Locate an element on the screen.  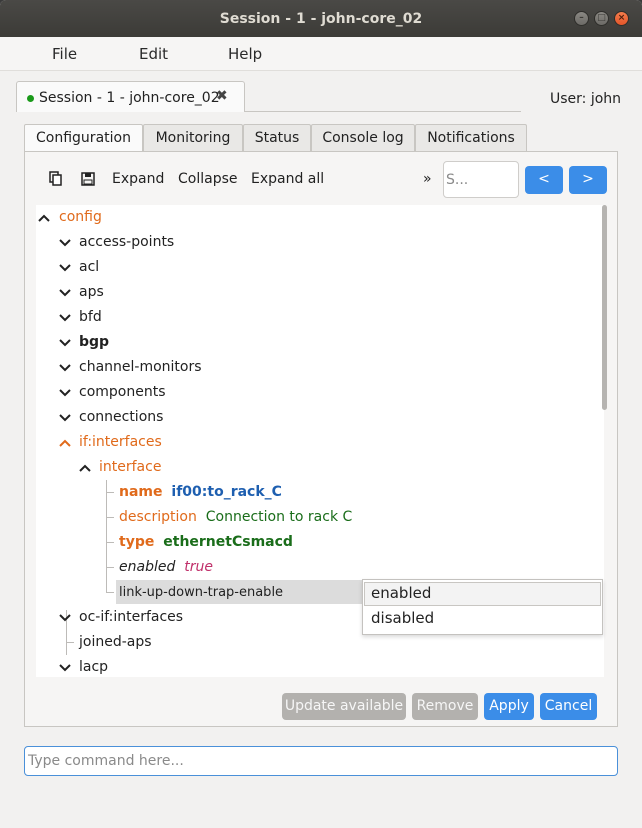
leaf-key: type is located at coordinates (137, 542).